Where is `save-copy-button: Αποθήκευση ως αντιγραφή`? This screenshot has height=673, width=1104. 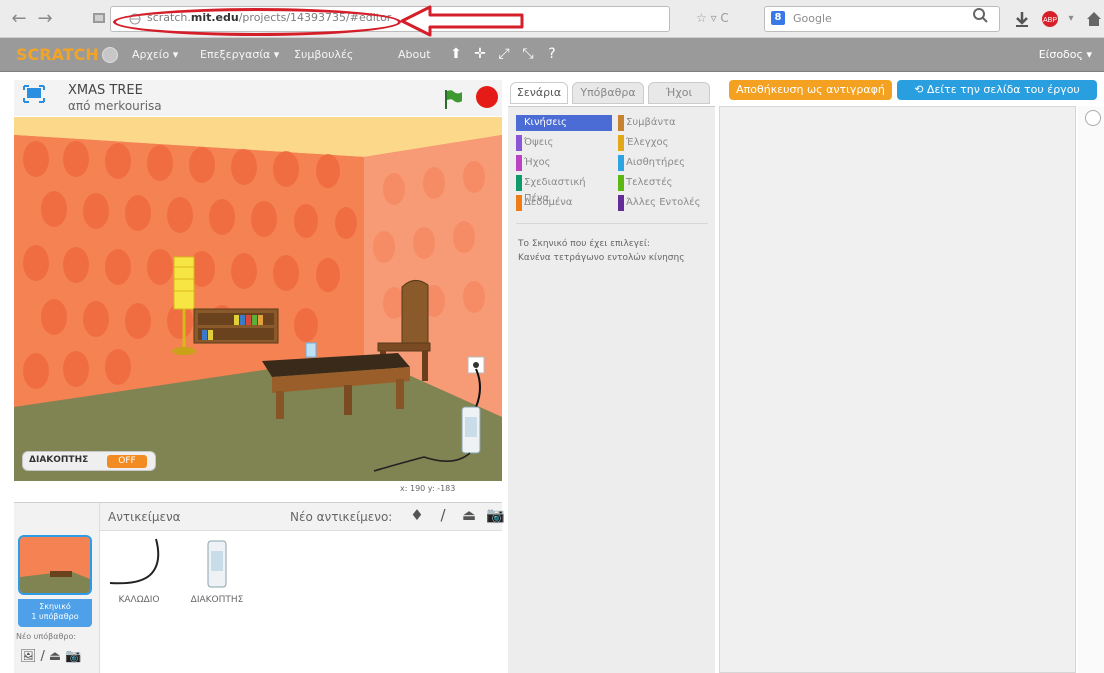
save-copy-button: Αποθήκευση ως αντιγραφή is located at coordinates (810, 90).